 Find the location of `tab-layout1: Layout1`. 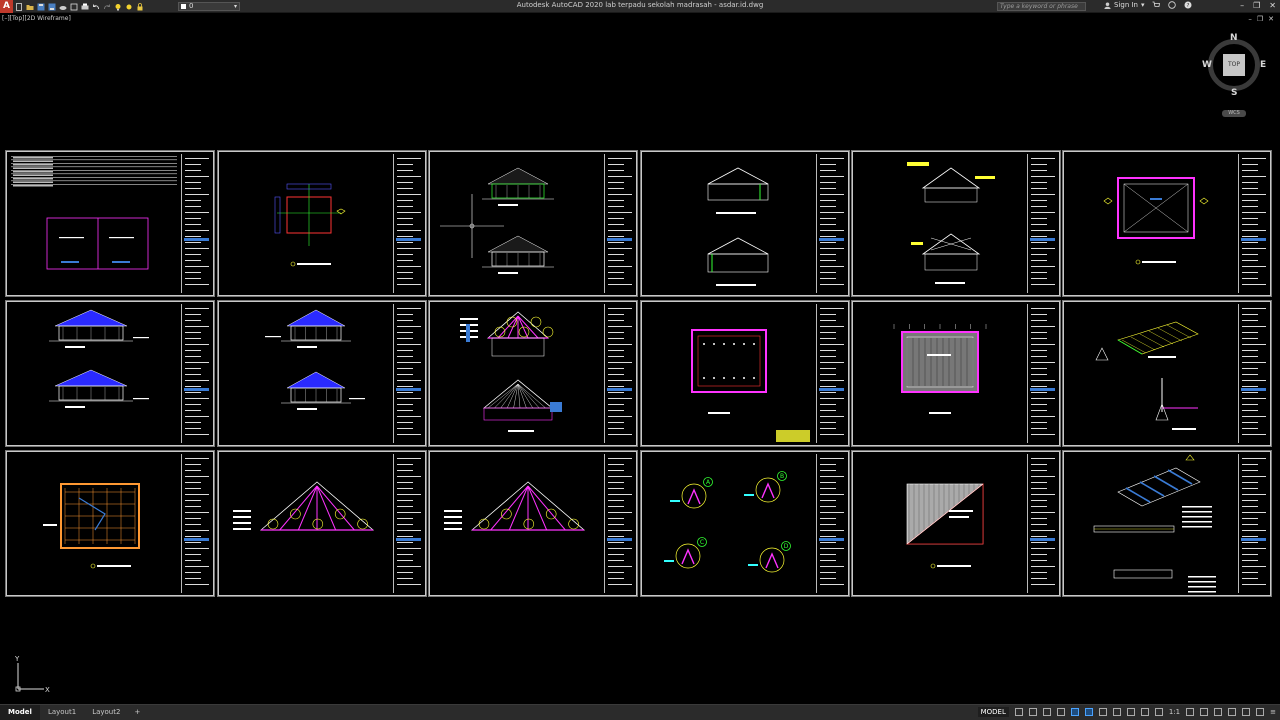

tab-layout1: Layout1 is located at coordinates (62, 712).